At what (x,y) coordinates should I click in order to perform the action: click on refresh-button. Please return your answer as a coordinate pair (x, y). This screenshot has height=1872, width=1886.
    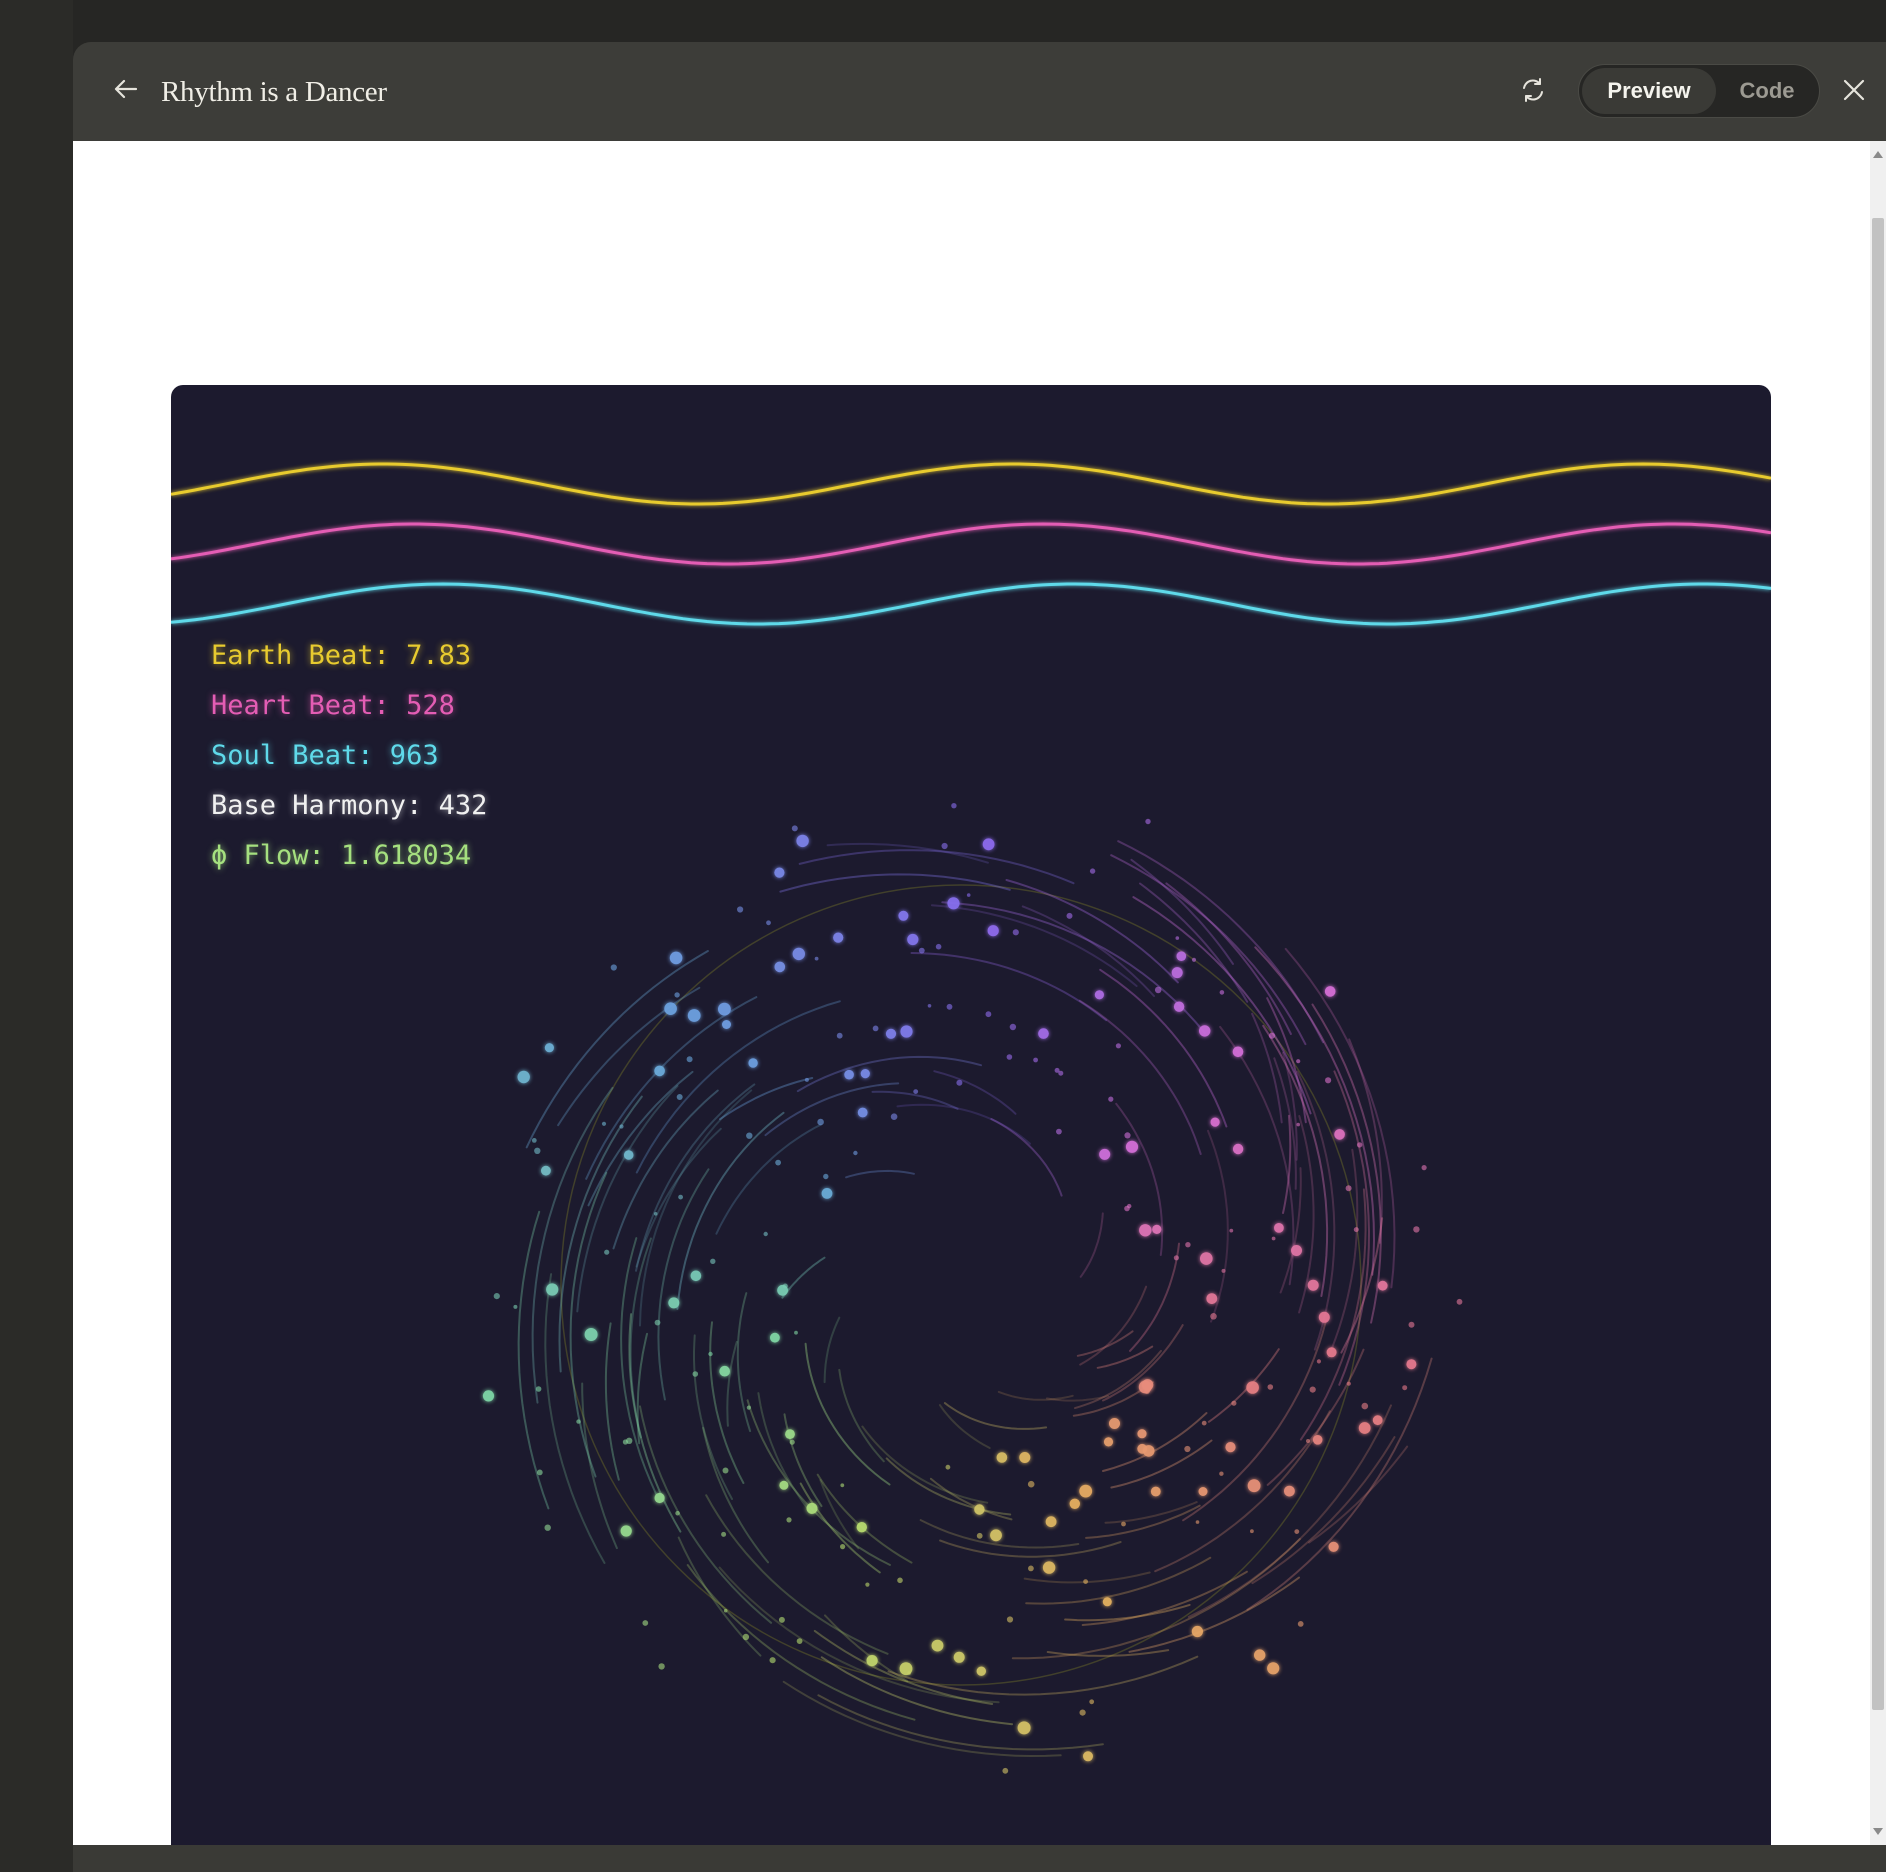
    Looking at the image, I should click on (1533, 92).